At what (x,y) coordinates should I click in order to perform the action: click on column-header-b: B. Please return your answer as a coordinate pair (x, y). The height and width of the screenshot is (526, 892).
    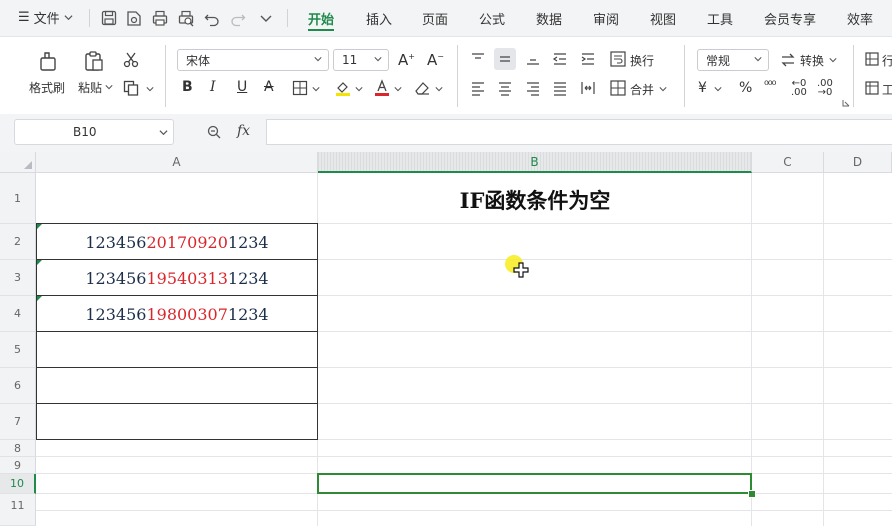
    Looking at the image, I should click on (535, 162).